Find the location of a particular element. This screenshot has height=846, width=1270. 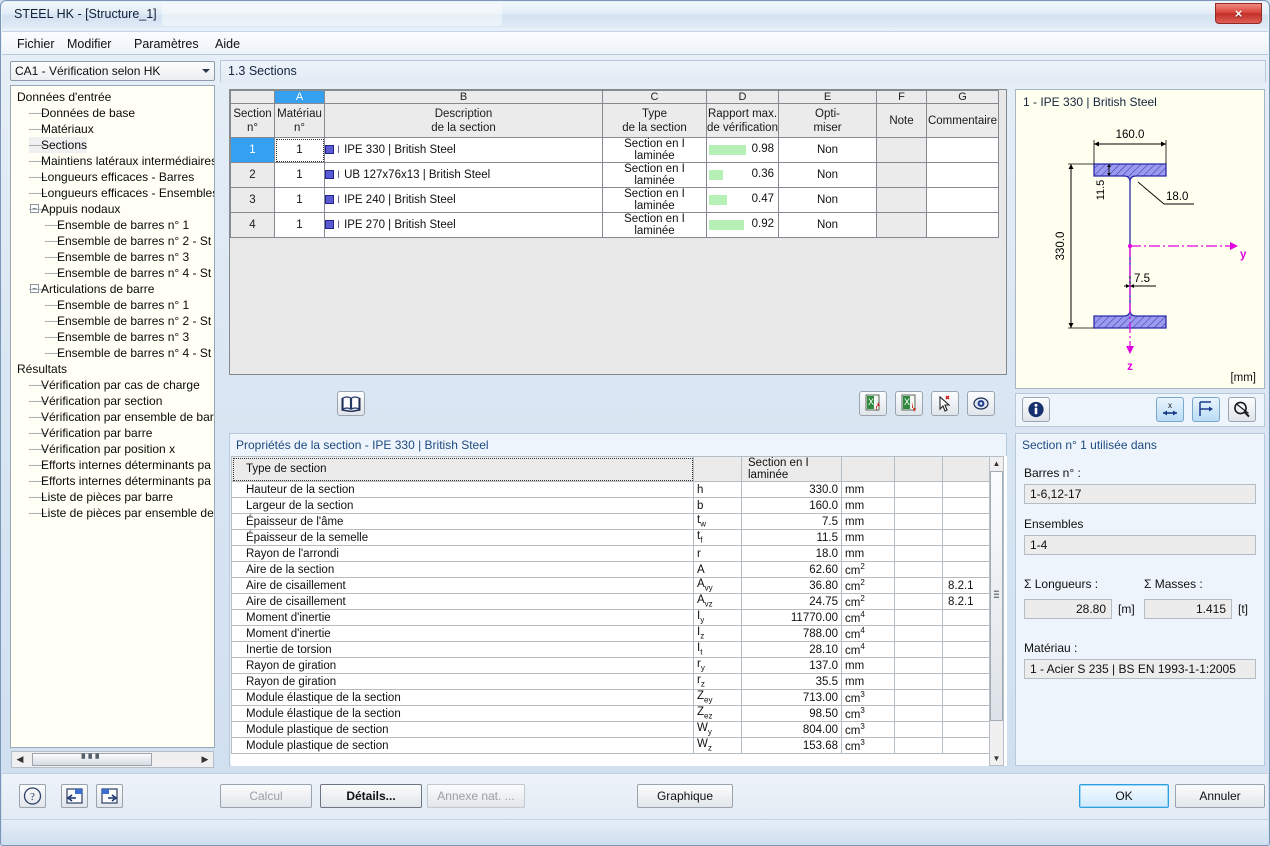

dimension-x-icon: x is located at coordinates (1170, 409).